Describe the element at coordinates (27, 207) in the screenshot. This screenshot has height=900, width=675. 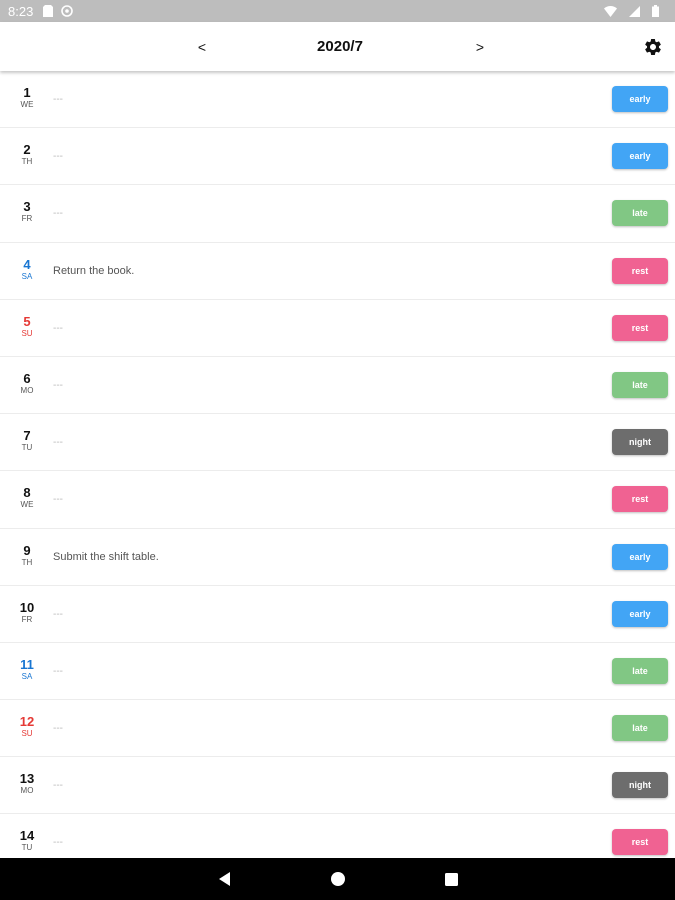
I see `day-number: 3` at that location.